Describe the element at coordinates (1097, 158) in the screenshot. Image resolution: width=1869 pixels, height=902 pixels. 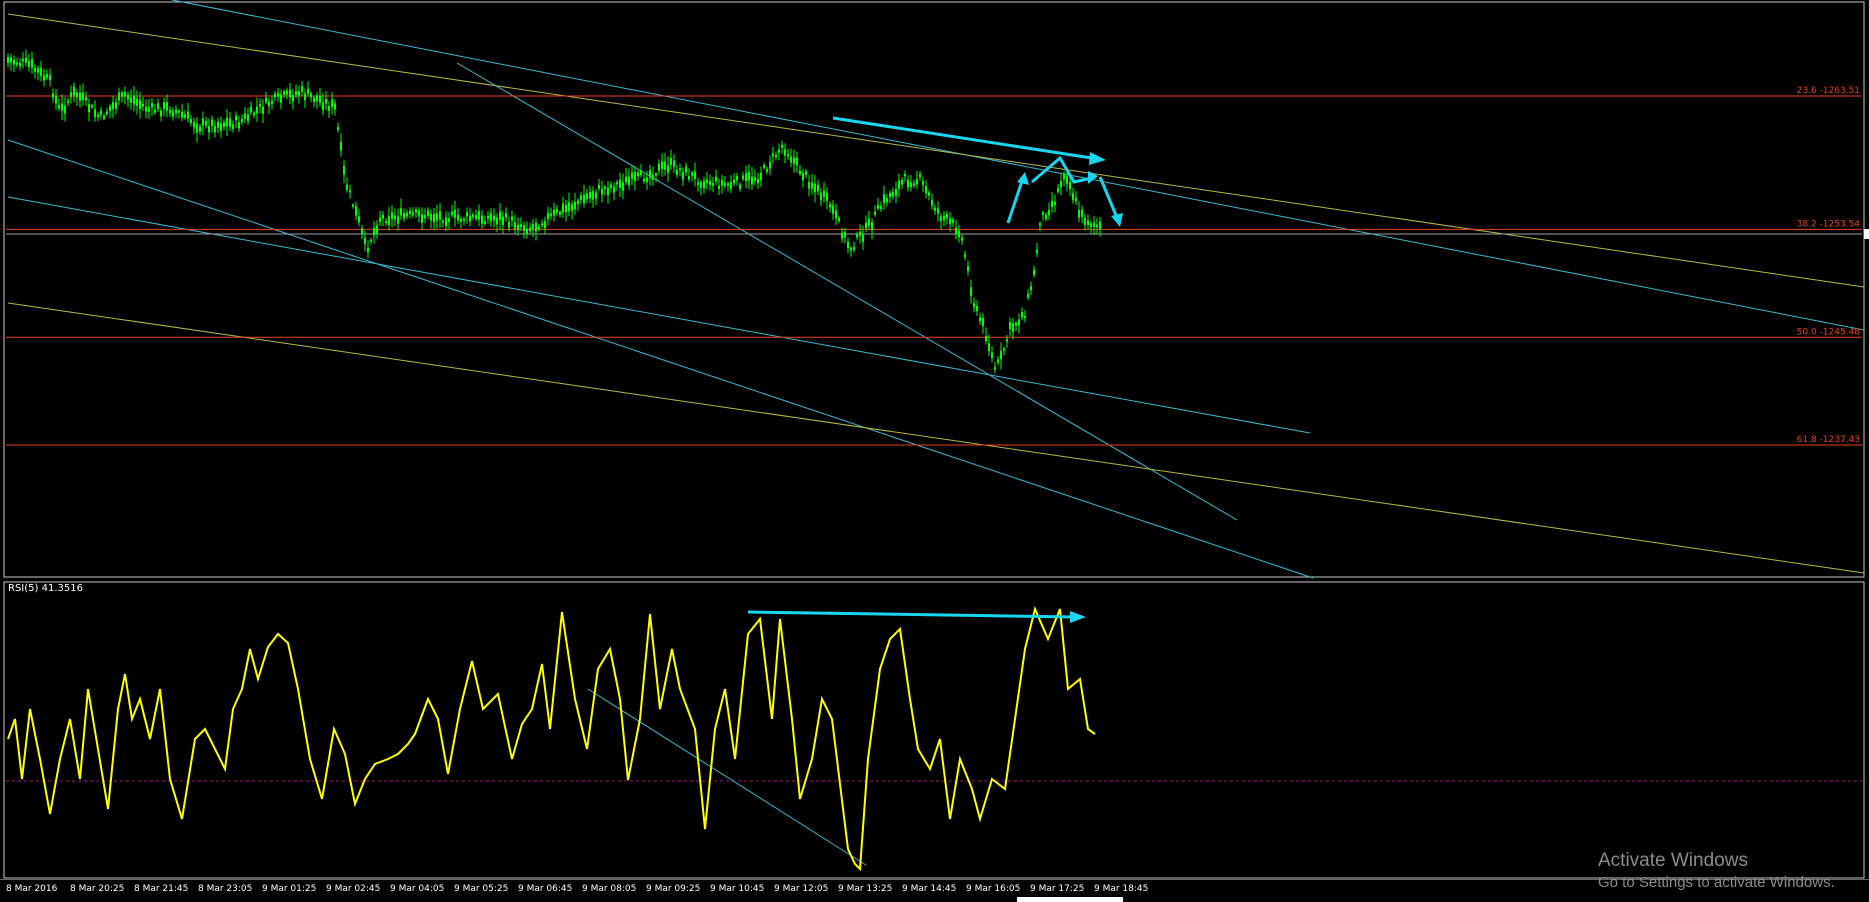
I see `arrow-top-trend-head` at that location.